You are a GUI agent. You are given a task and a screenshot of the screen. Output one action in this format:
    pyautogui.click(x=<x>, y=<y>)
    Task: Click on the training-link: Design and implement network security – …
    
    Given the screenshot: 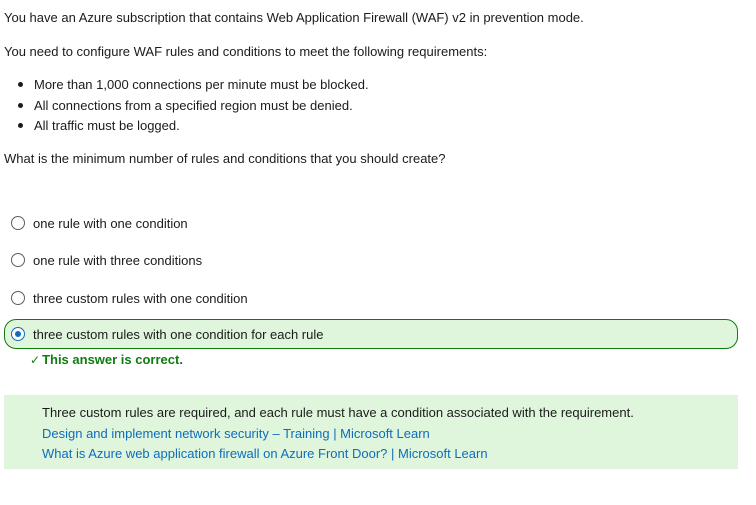 What is the action you would take?
    pyautogui.click(x=236, y=433)
    